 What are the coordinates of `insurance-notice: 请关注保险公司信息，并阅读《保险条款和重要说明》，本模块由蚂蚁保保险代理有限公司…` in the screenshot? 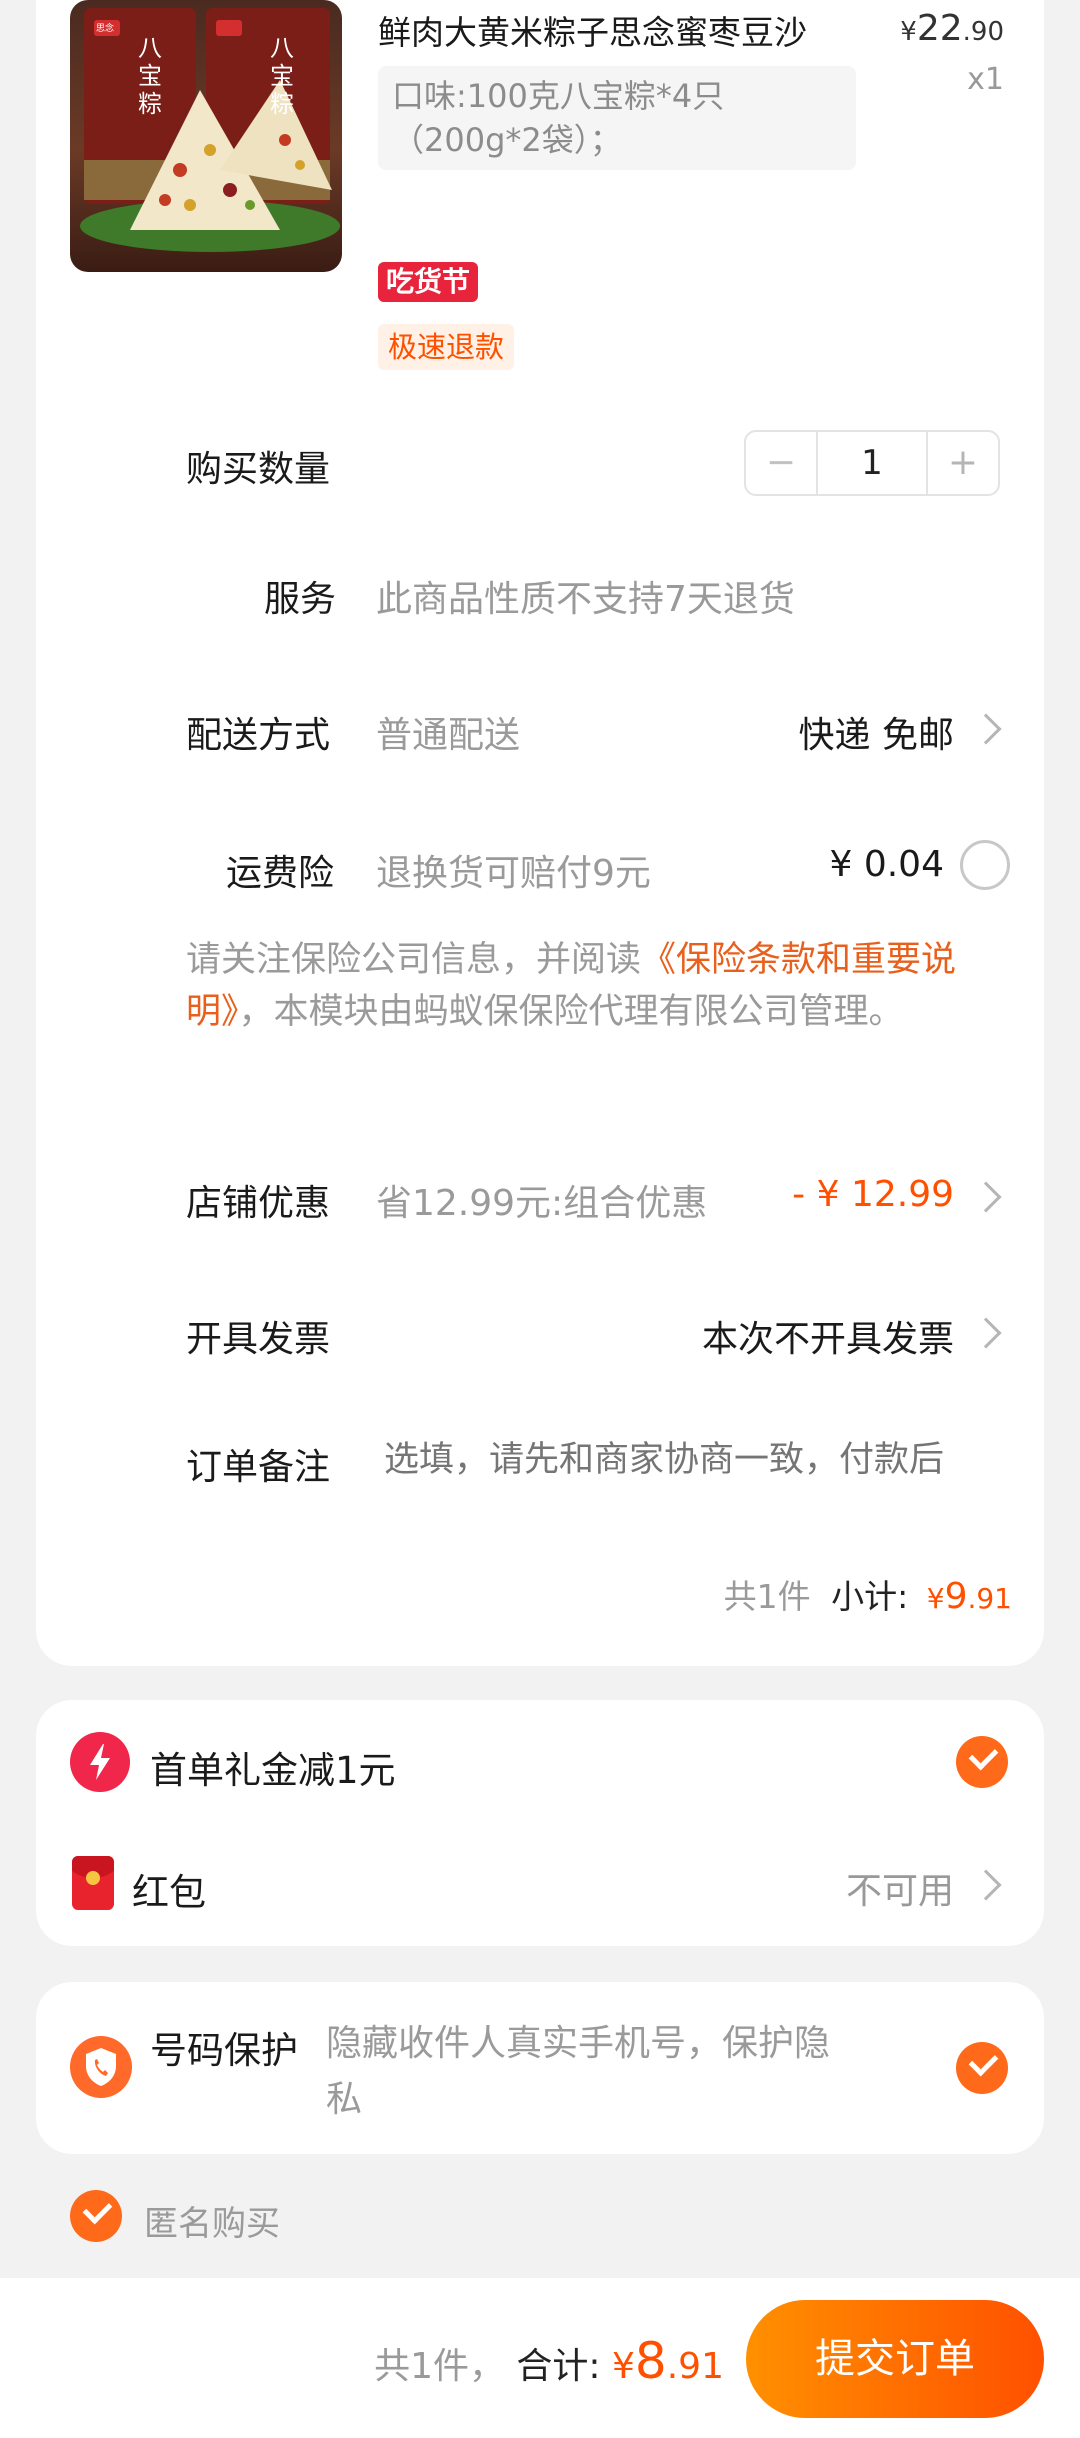 It's located at (601, 986).